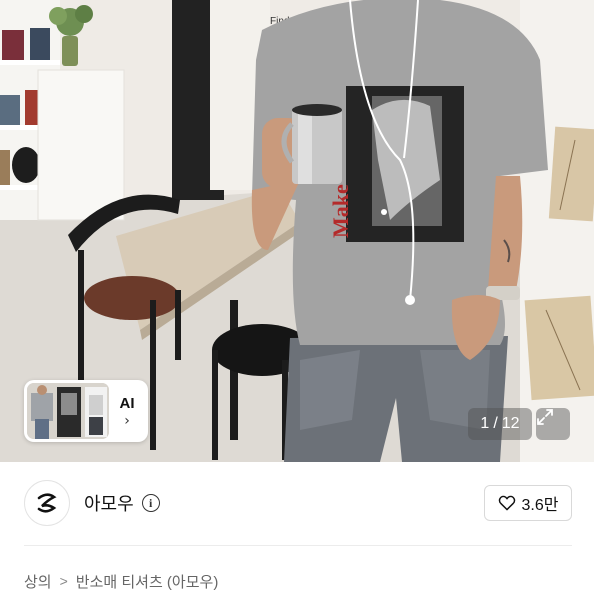  I want to click on expand-icon, so click(545, 417).